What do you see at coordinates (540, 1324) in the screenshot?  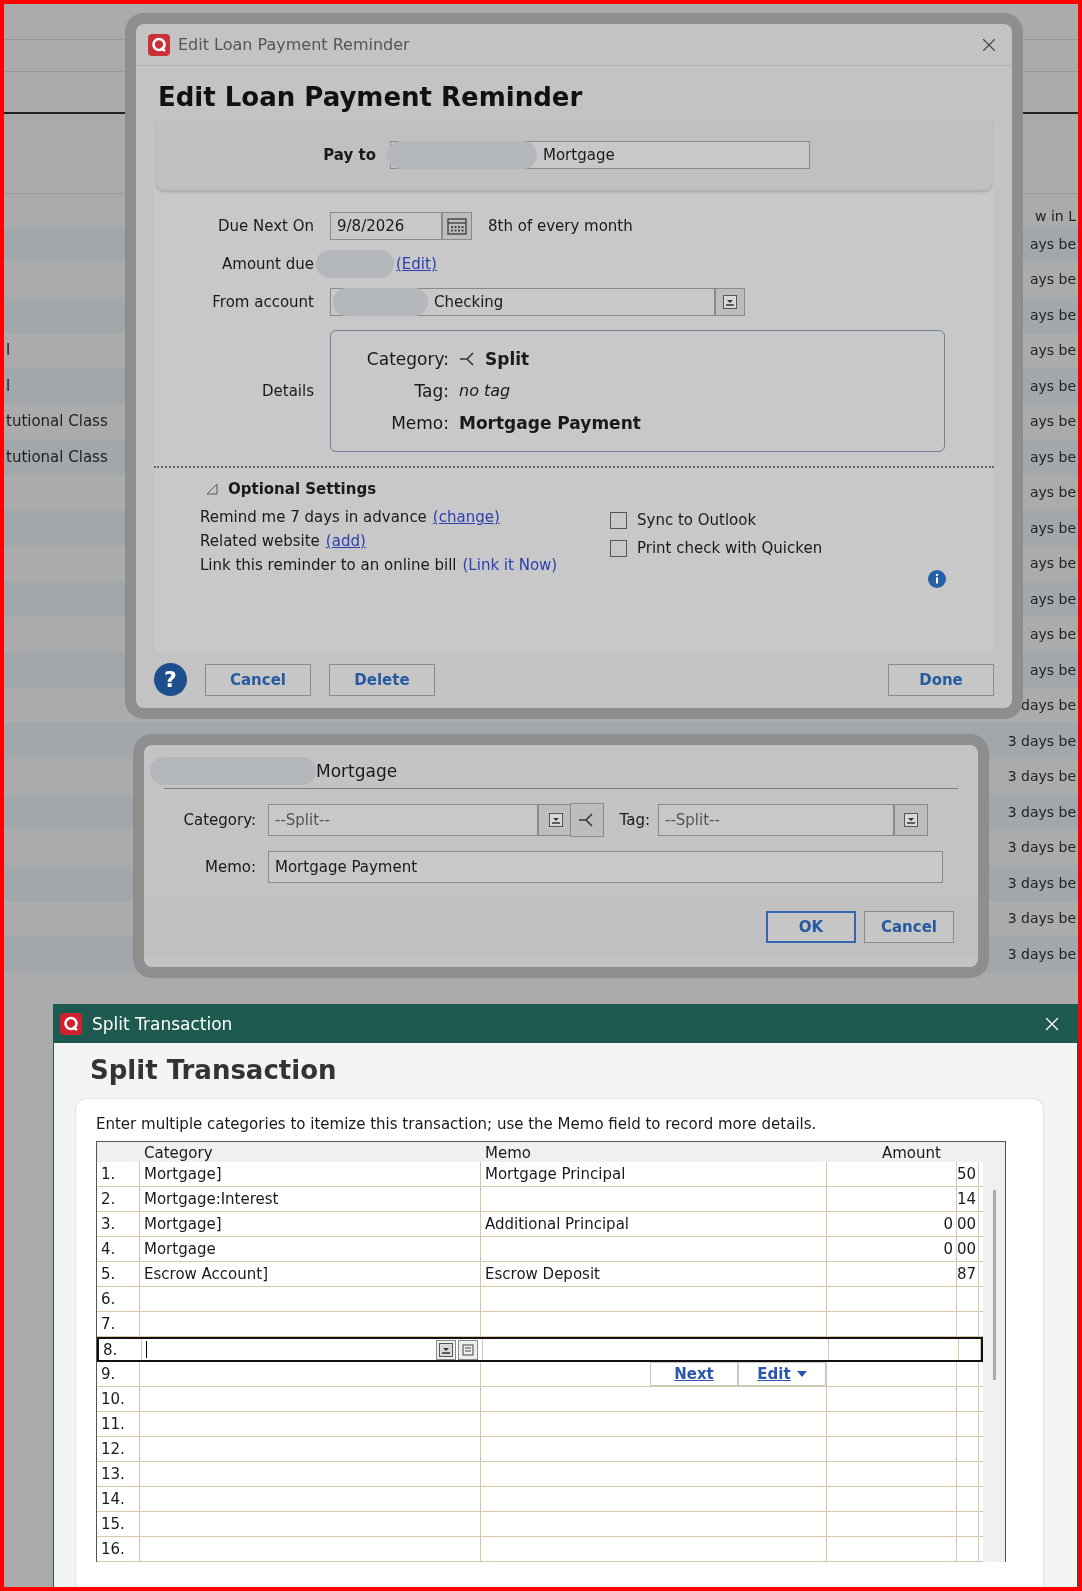 I see `table-row: 7.` at bounding box center [540, 1324].